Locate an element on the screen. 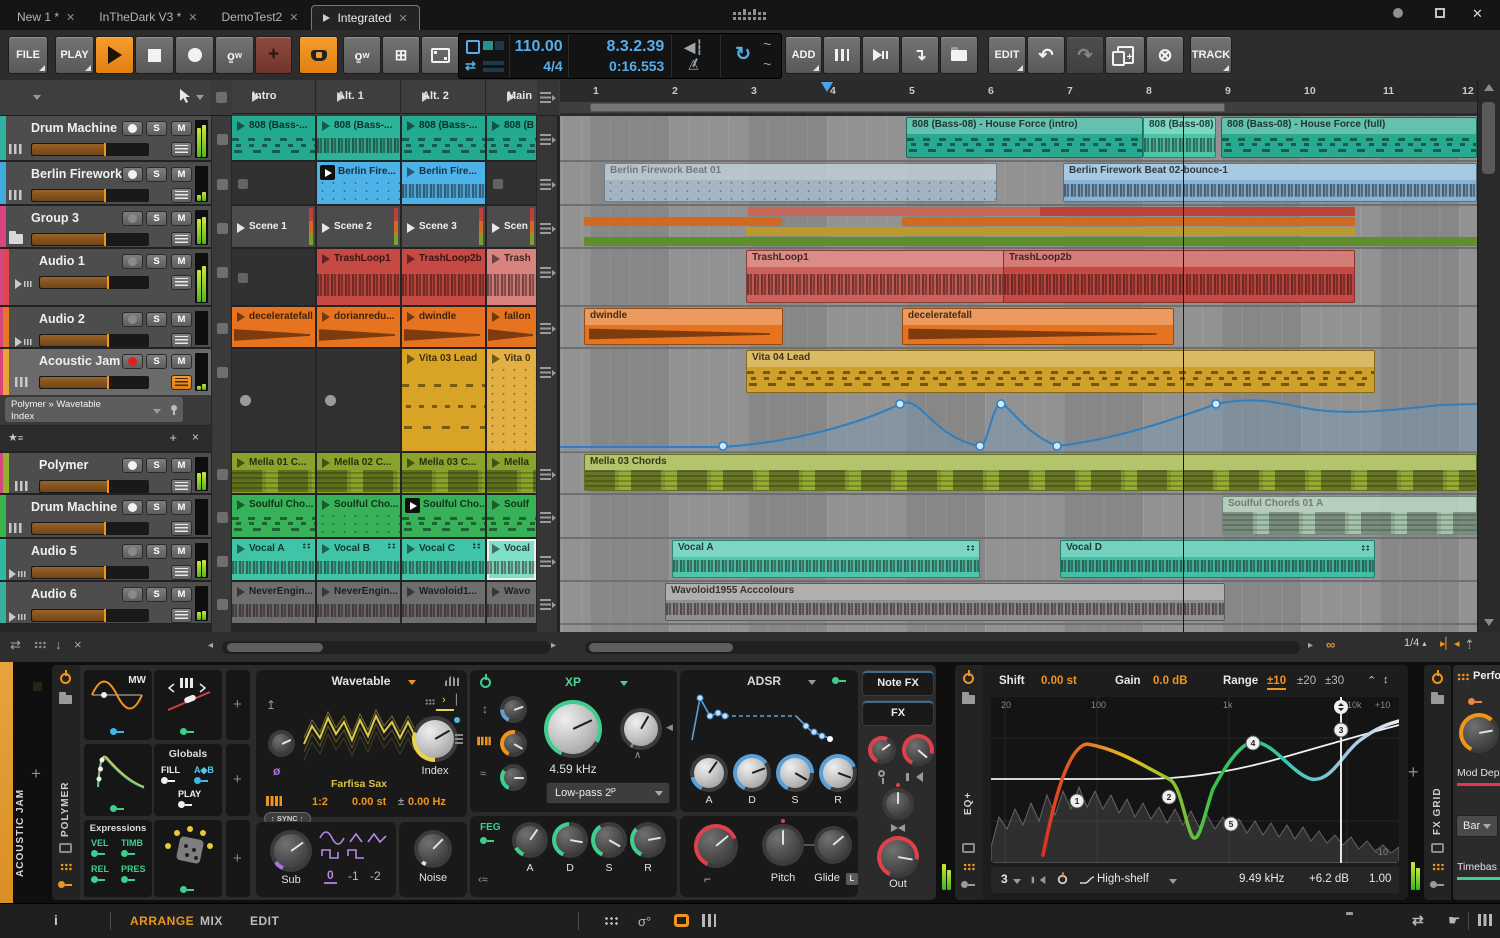 This screenshot has height=938, width=1500. launcher-clip: Vocal is located at coordinates (511, 559).